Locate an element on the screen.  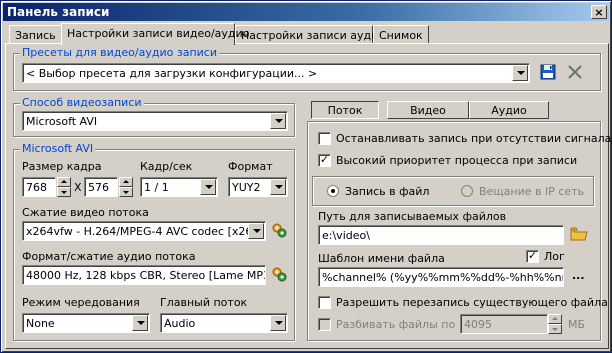
subtab-audio: Аудио is located at coordinates (509, 110).